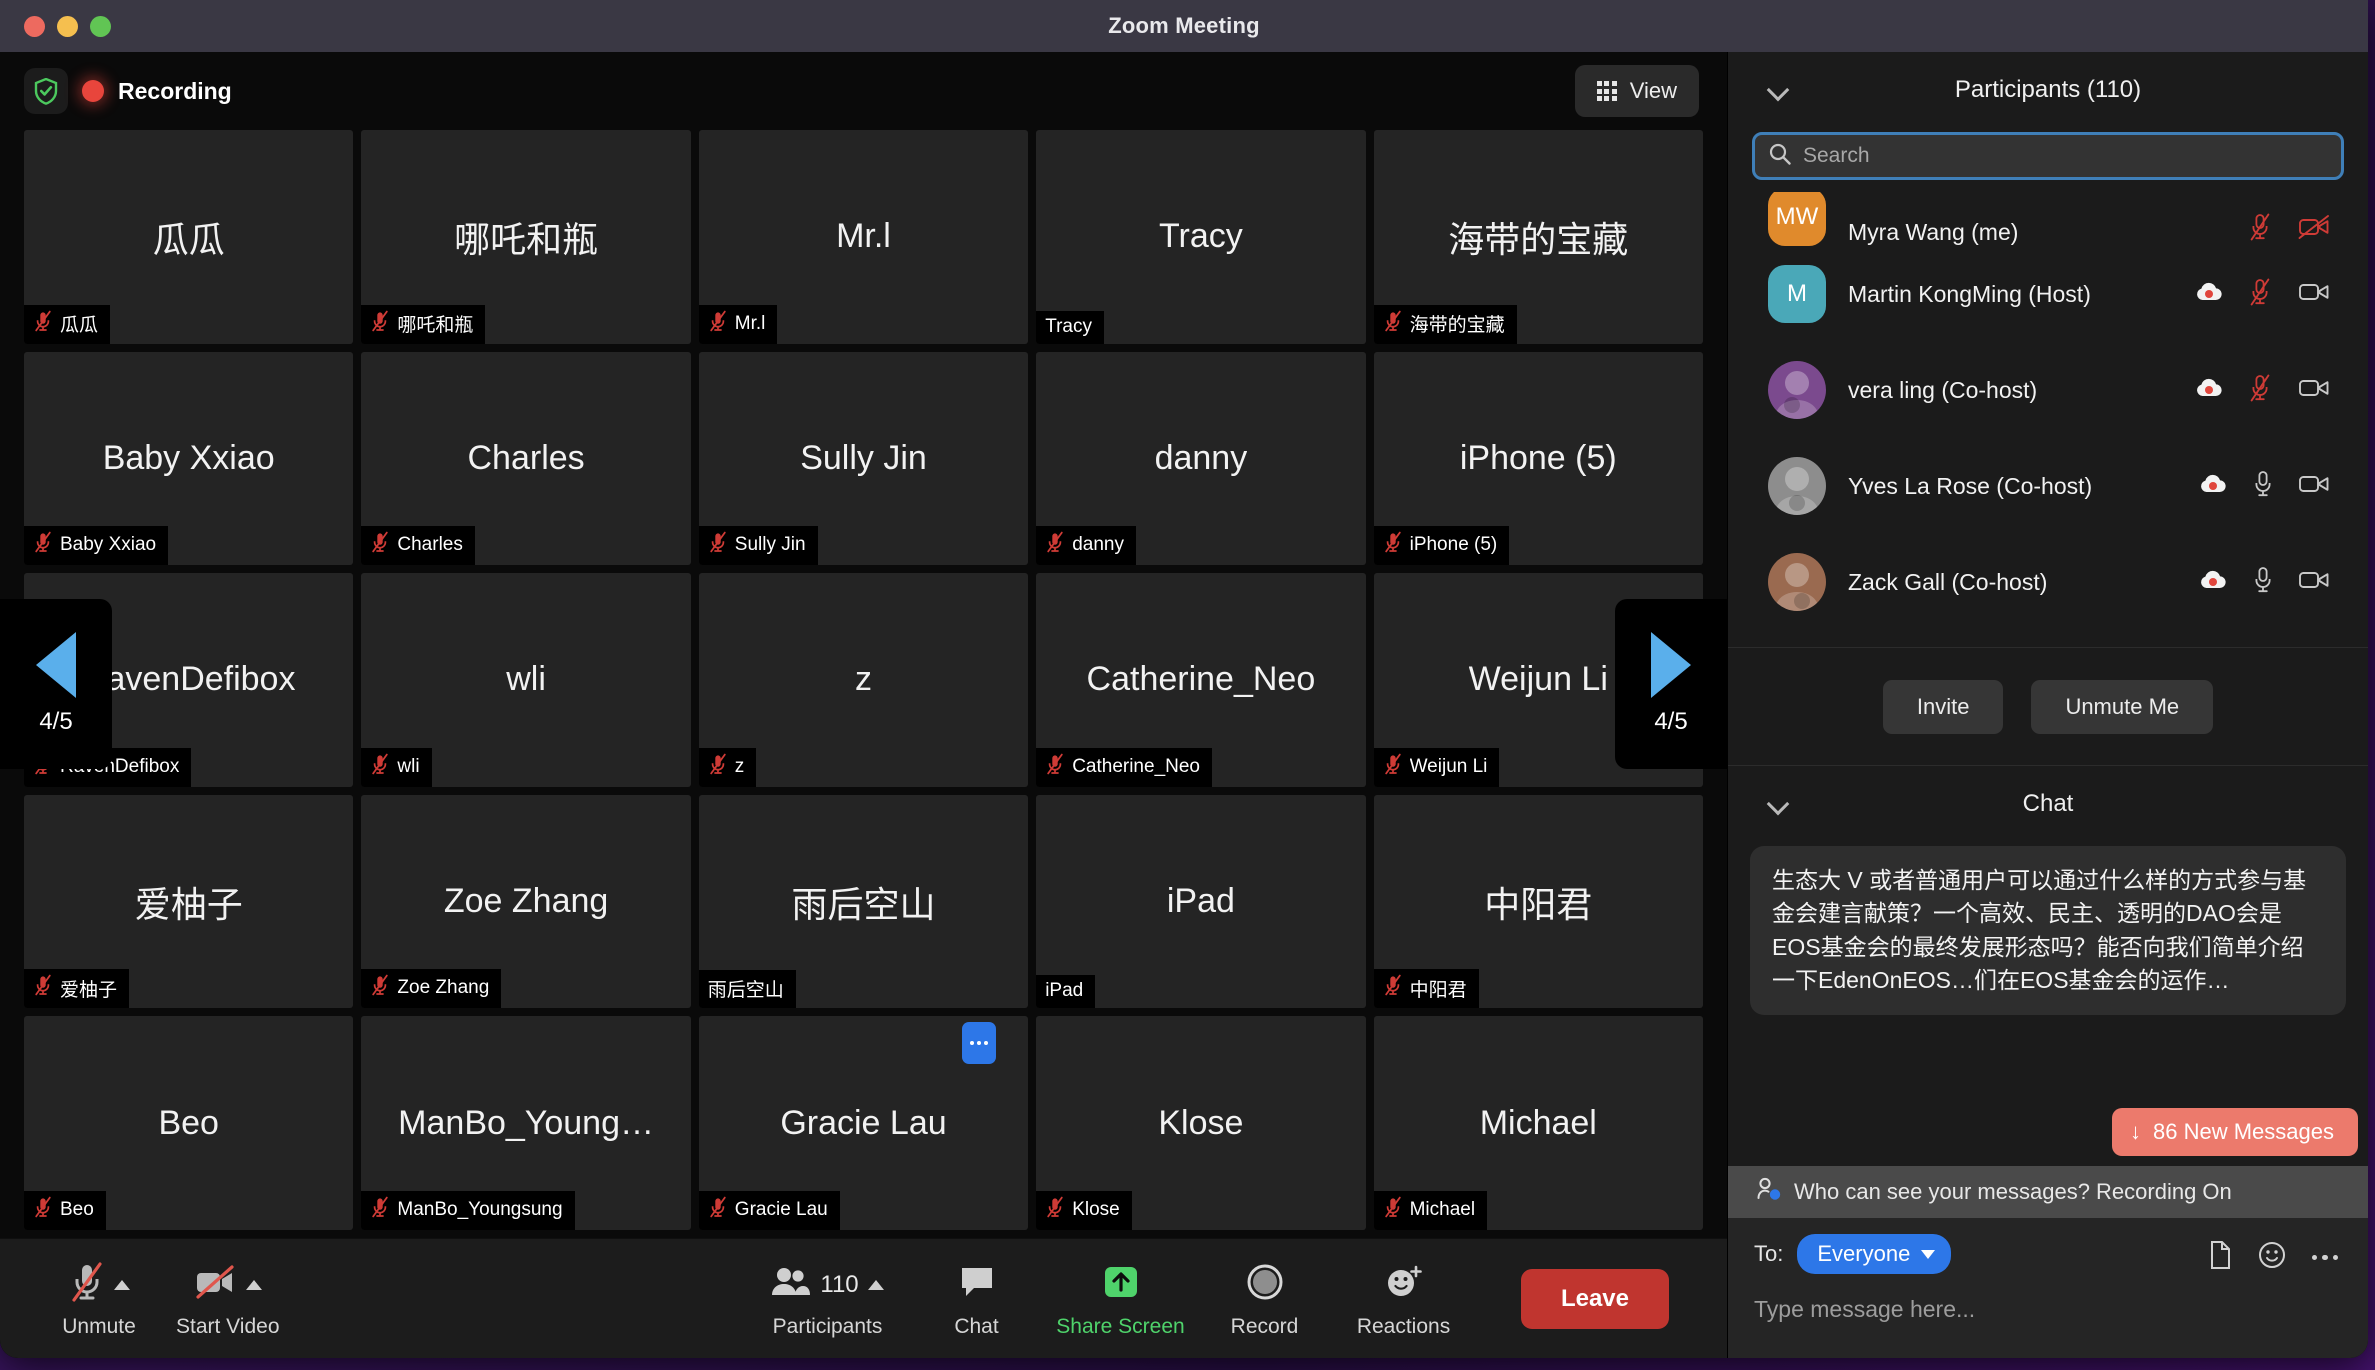  Describe the element at coordinates (863, 901) in the screenshot. I see `video-tile: 雨后空山 雨后空山` at that location.